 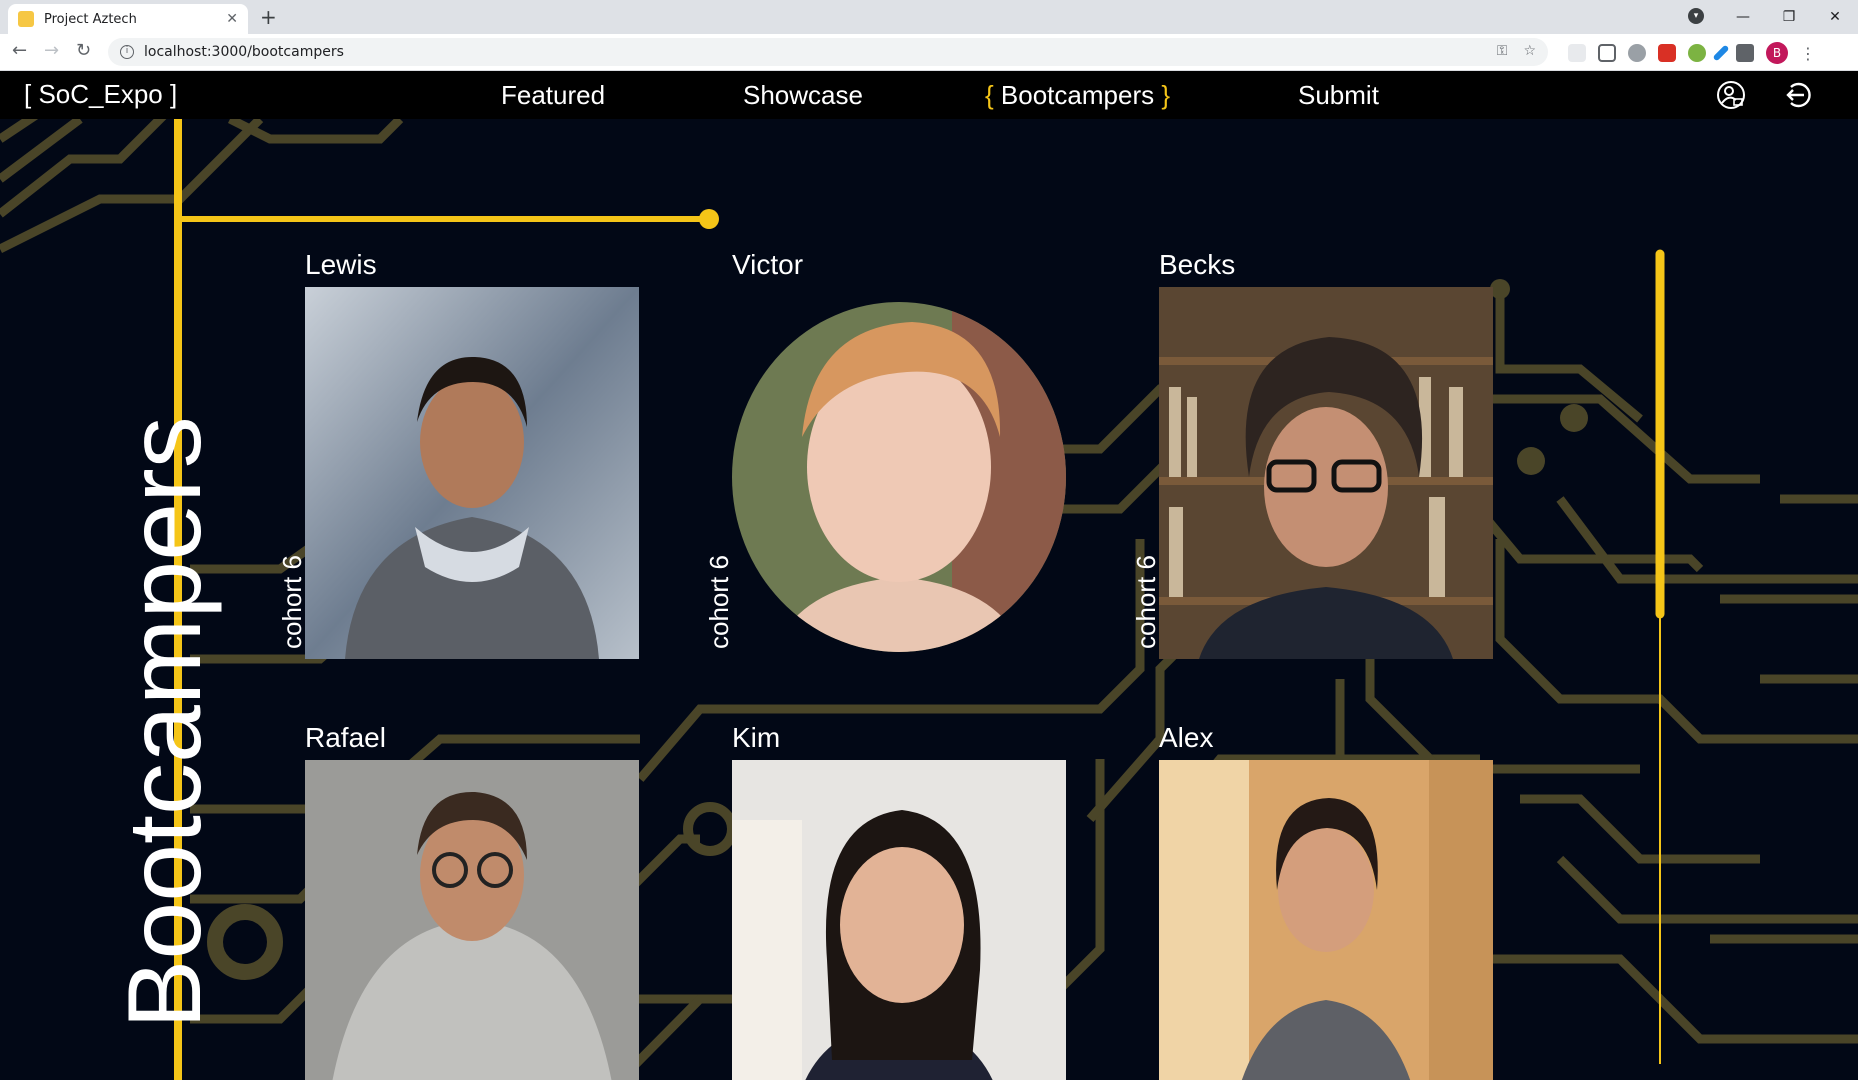 I want to click on profile-avatar: B, so click(x=1777, y=53).